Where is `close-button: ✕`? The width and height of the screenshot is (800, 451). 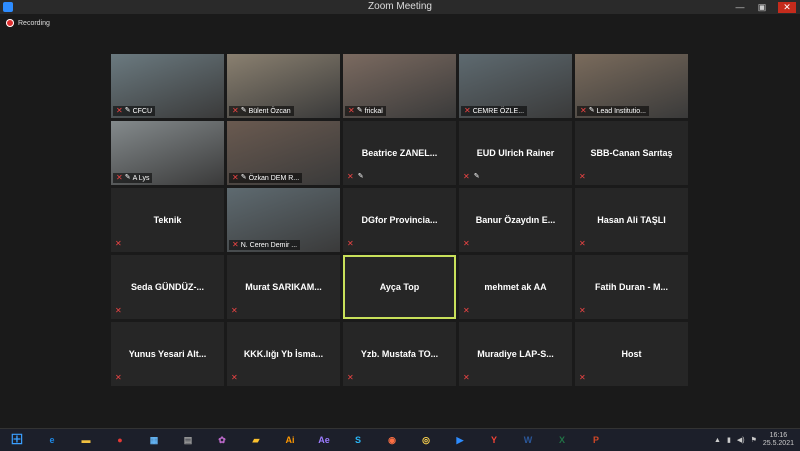
close-button: ✕ is located at coordinates (787, 7).